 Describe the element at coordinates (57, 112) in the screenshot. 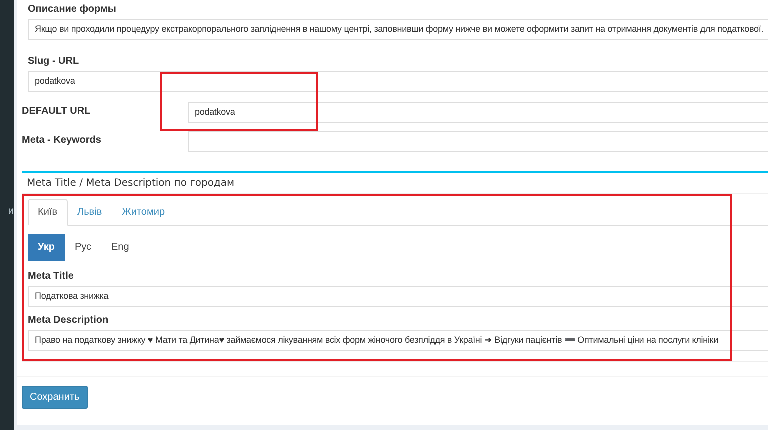

I see `field-label: DEFAULT URL` at that location.